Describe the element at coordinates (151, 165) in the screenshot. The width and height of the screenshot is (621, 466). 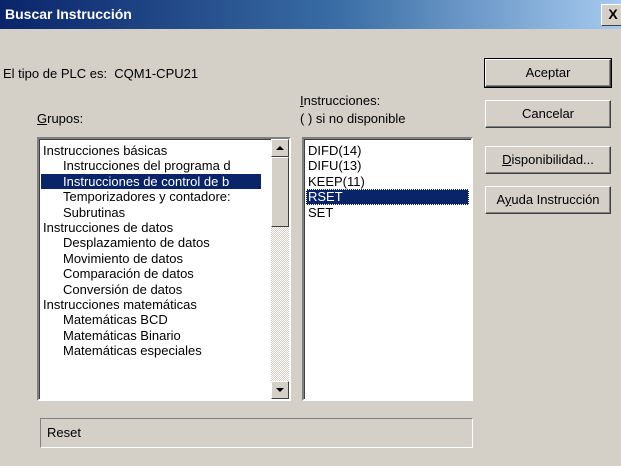
I see `group-item: Instrucciones del programa d` at that location.